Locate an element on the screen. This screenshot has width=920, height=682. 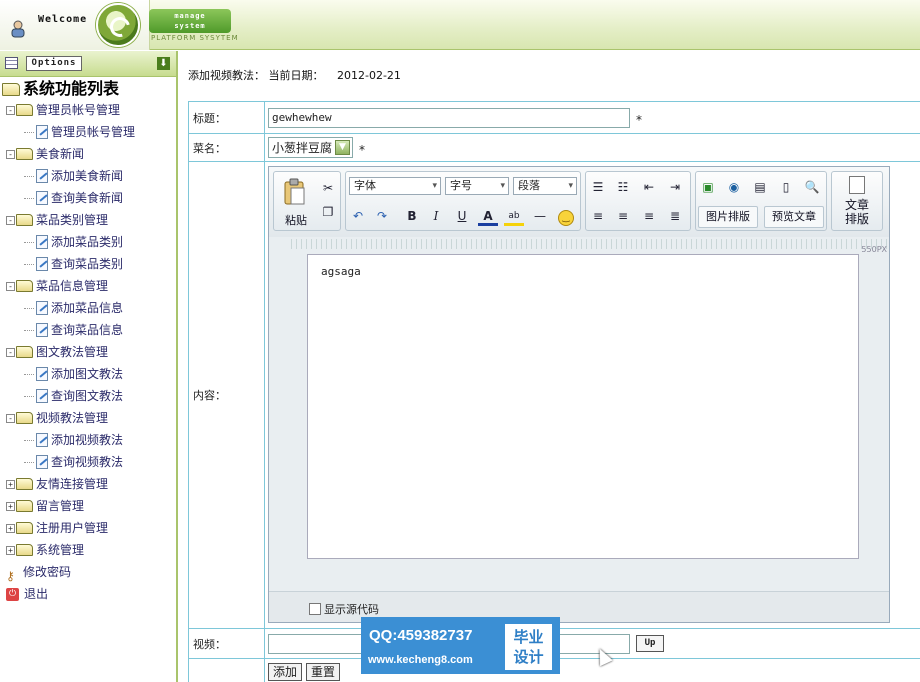
sidebar-item: 添加视频教法 is located at coordinates (89, 440).